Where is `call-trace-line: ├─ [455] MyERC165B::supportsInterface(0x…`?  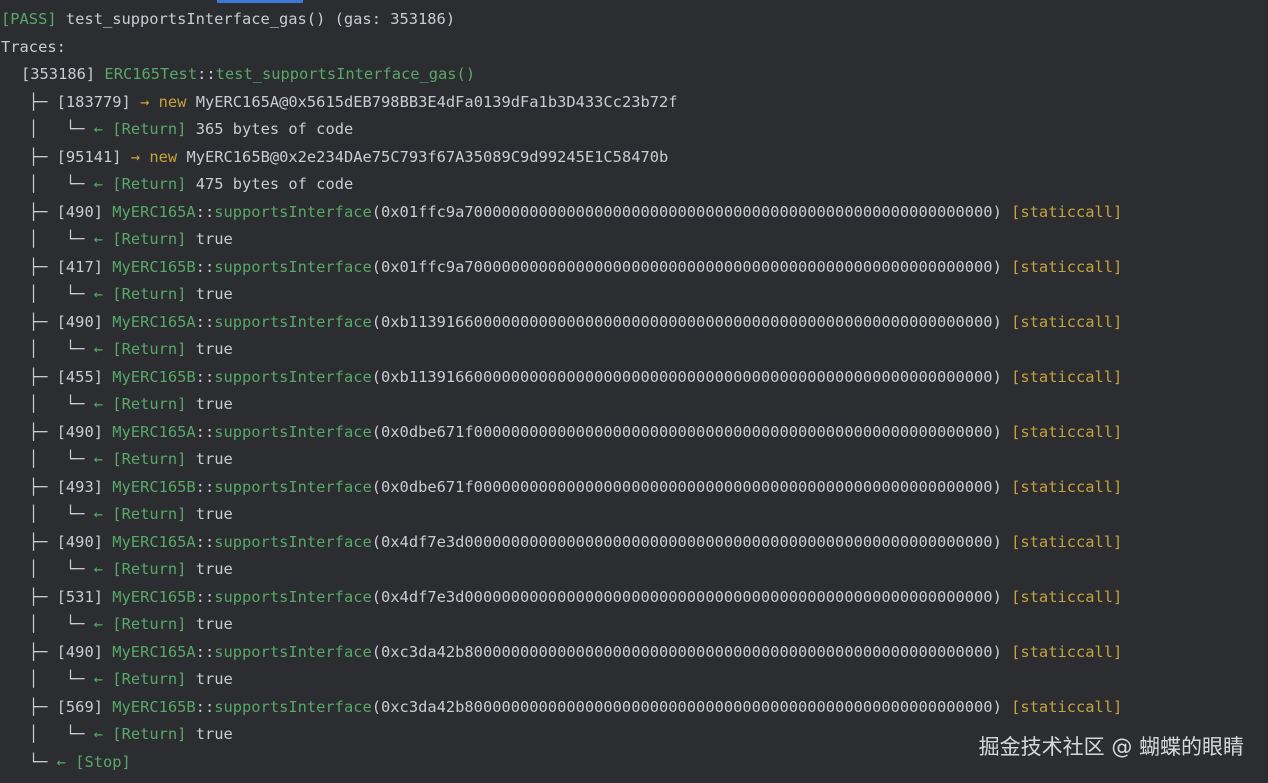
call-trace-line: ├─ [455] MyERC165B::supportsInterface(0x… is located at coordinates (634, 378).